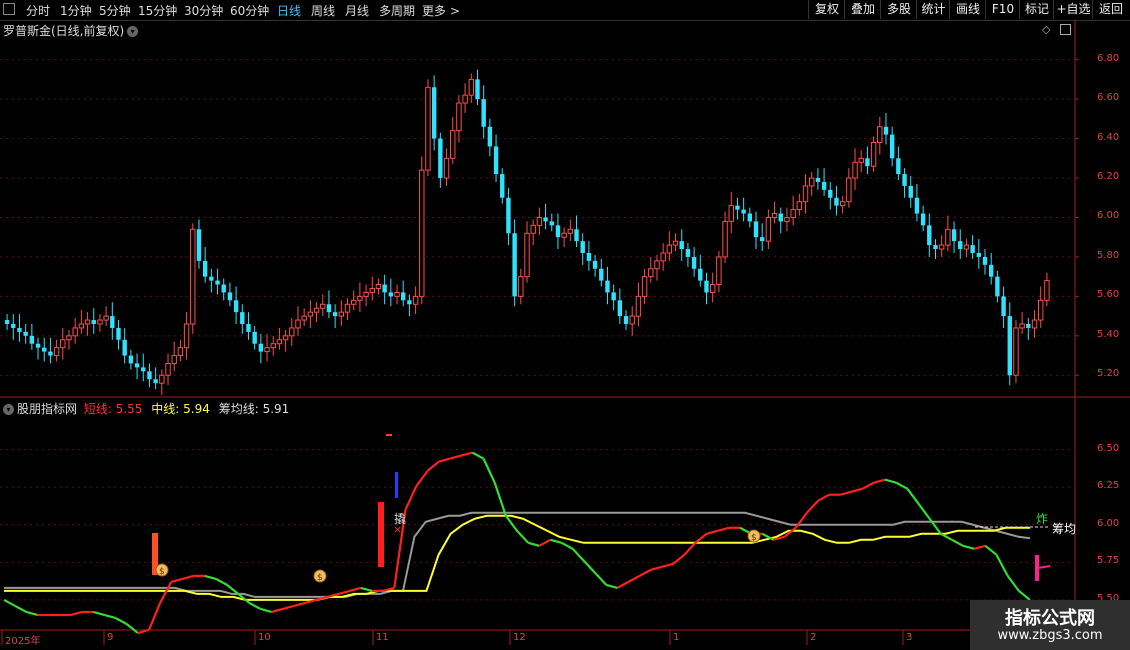 This screenshot has height=650, width=1130. Describe the element at coordinates (1064, 529) in the screenshot. I see `cost-average-text: 筹均` at that location.